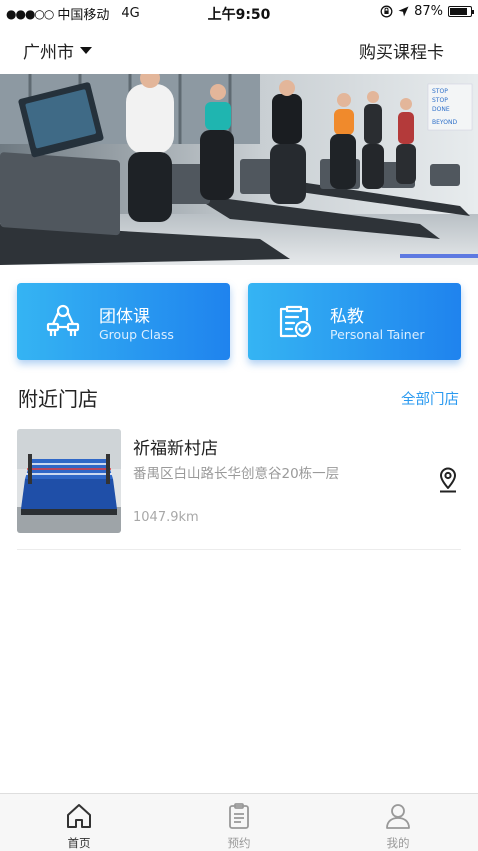  I want to click on battery-percent: 87%, so click(428, 11).